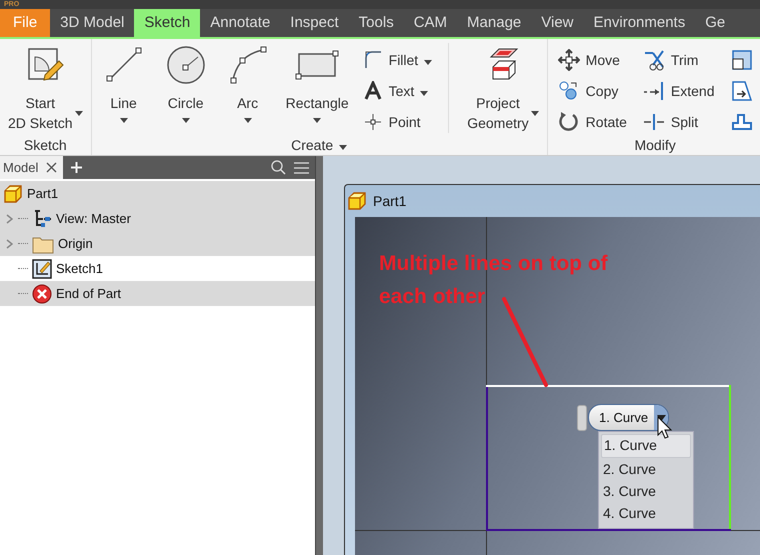 Image resolution: width=760 pixels, height=555 pixels. Describe the element at coordinates (157, 218) in the screenshot. I see `browser-row: View: Master` at that location.